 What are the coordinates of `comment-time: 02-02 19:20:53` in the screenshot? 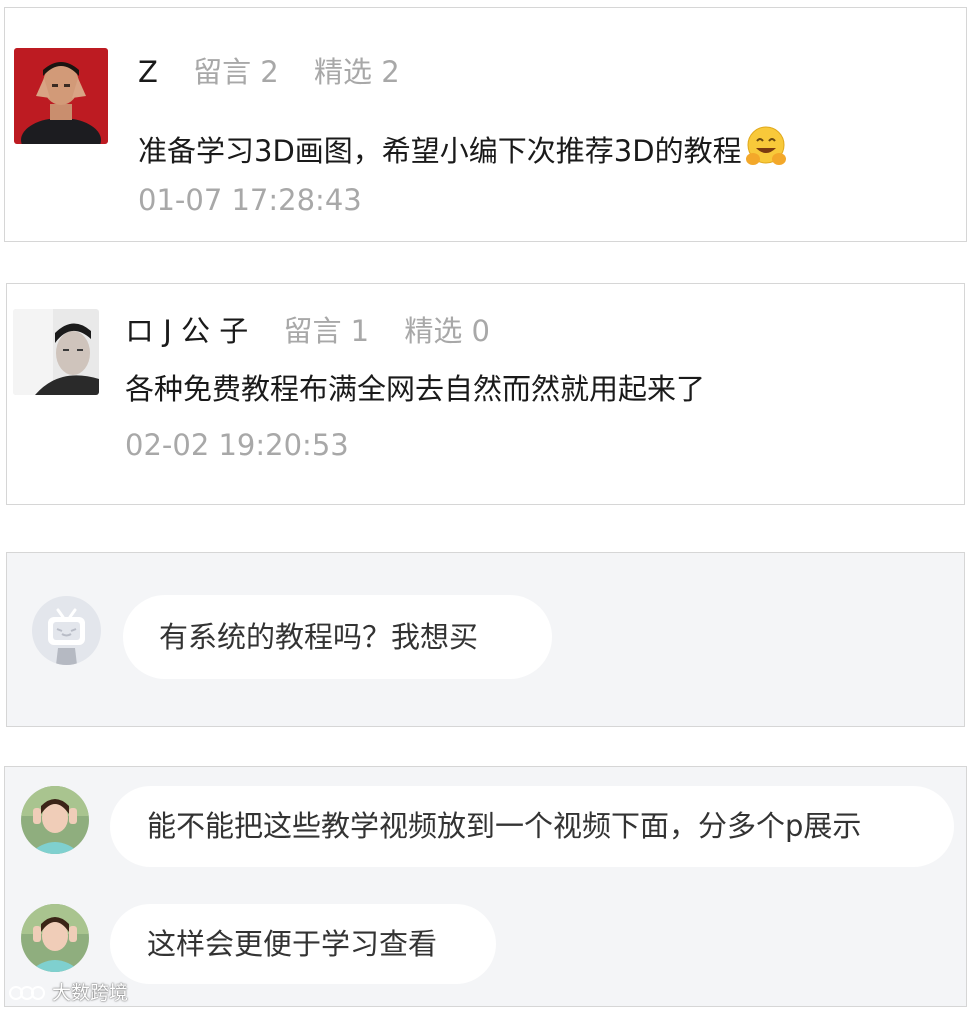 It's located at (237, 445).